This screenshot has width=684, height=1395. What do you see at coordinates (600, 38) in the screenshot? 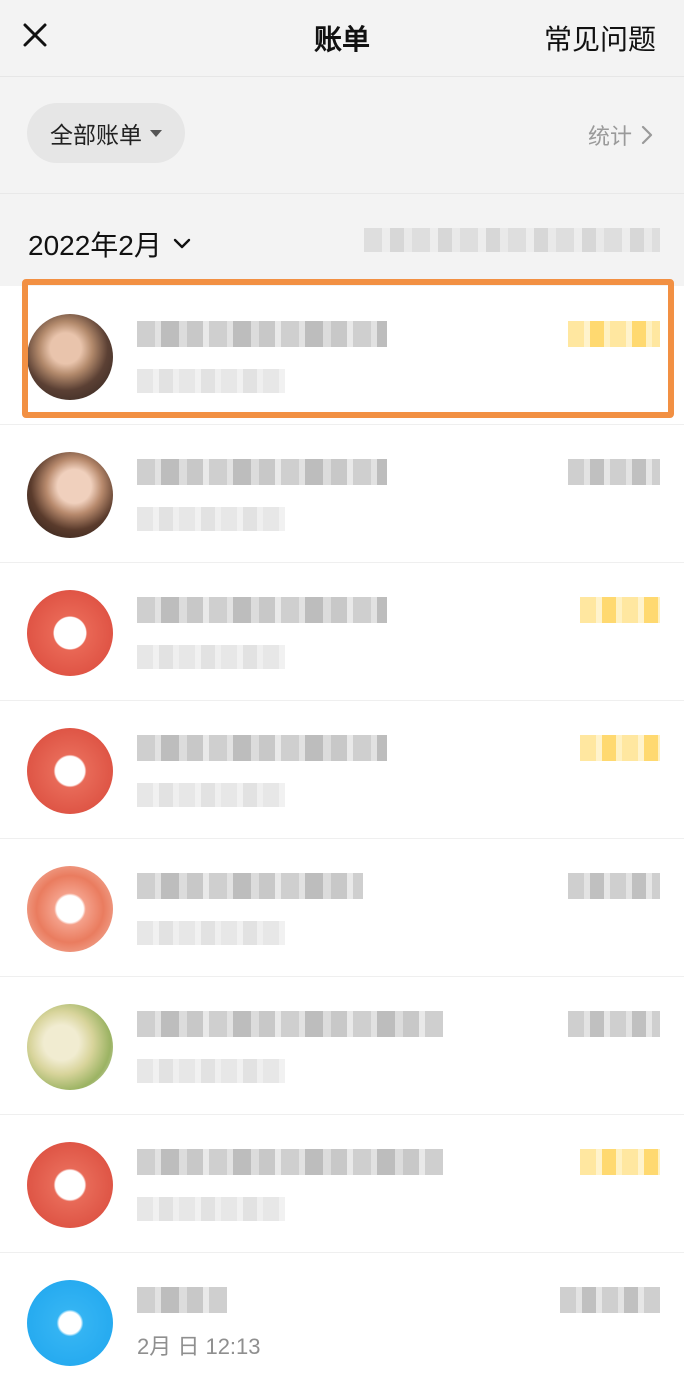
I see `faq-link: 常见问题` at bounding box center [600, 38].